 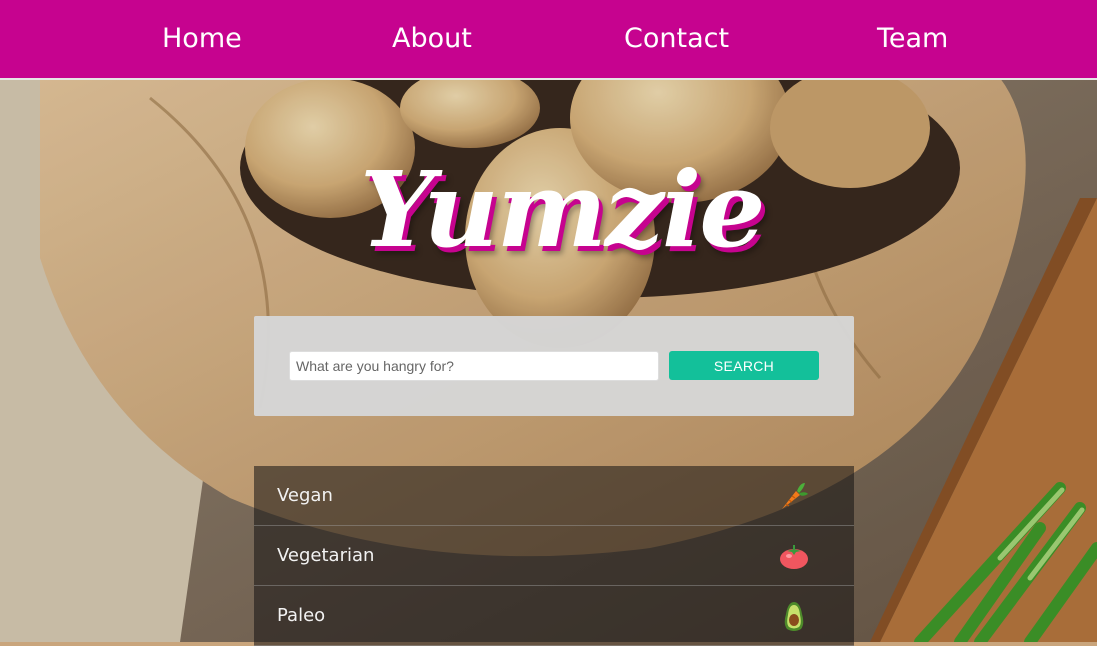 I want to click on search-button: SEARCH, so click(x=744, y=365).